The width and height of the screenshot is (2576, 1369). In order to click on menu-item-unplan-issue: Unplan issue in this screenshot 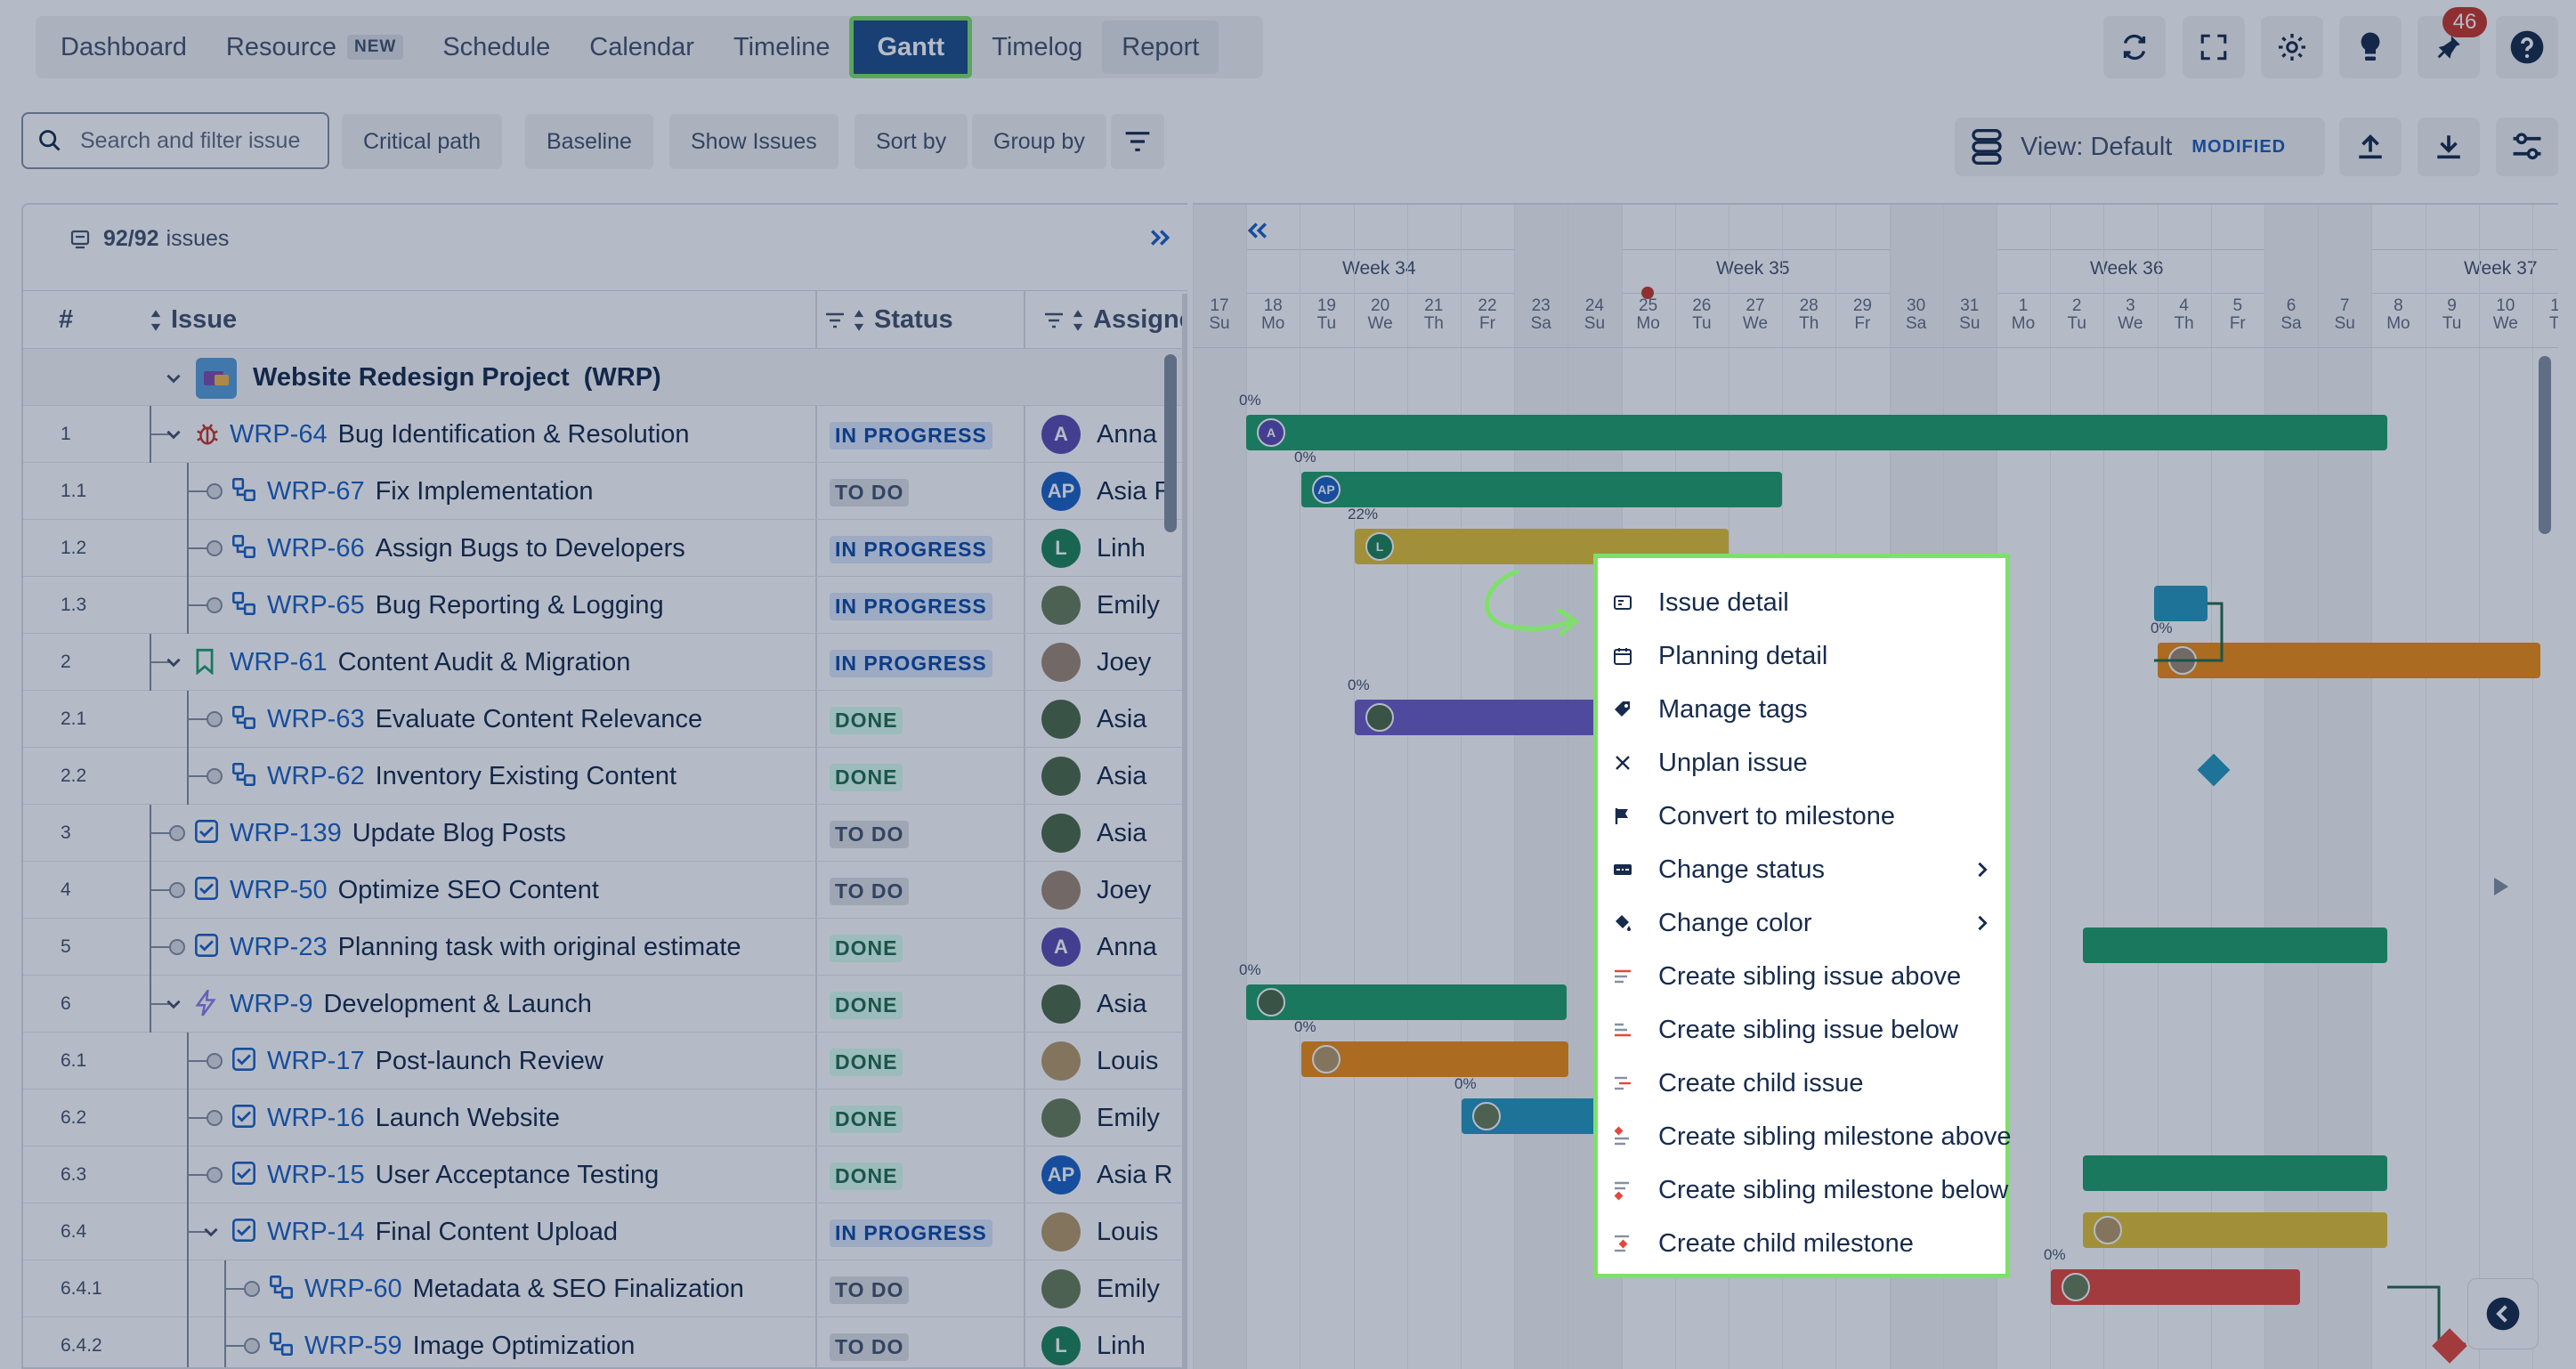, I will do `click(1802, 763)`.